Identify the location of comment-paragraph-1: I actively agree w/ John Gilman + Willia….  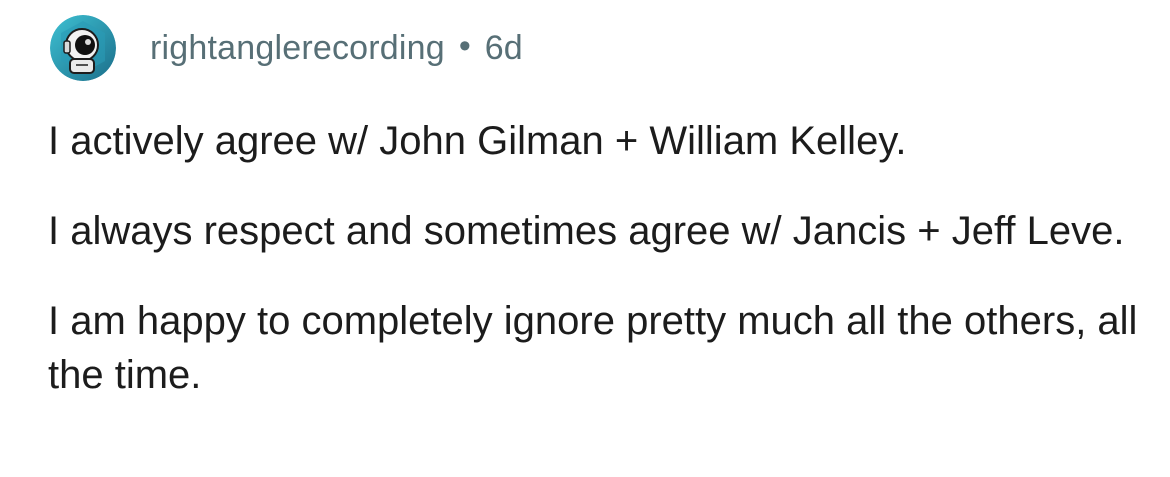
(477, 141).